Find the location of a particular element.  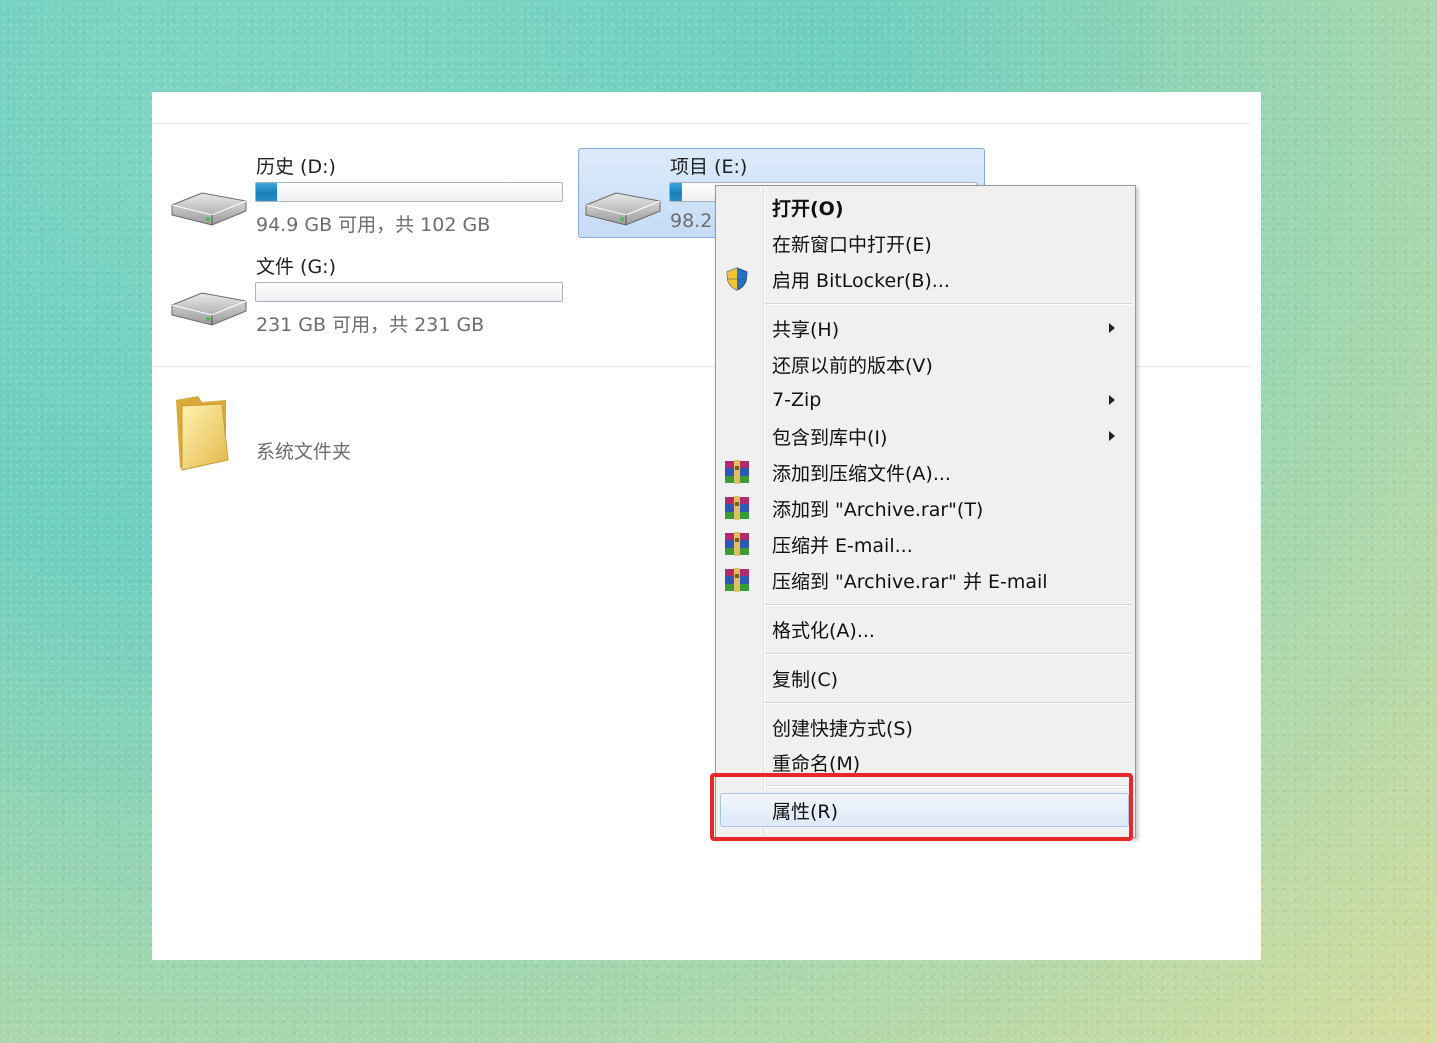

menu-item-include-library: 包含到库中(I) is located at coordinates (925, 436).